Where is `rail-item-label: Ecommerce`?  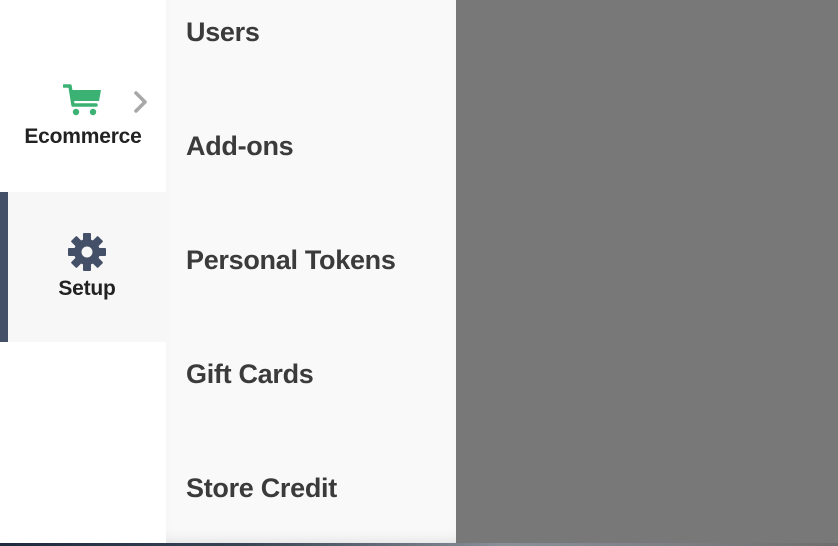
rail-item-label: Ecommerce is located at coordinates (83, 136).